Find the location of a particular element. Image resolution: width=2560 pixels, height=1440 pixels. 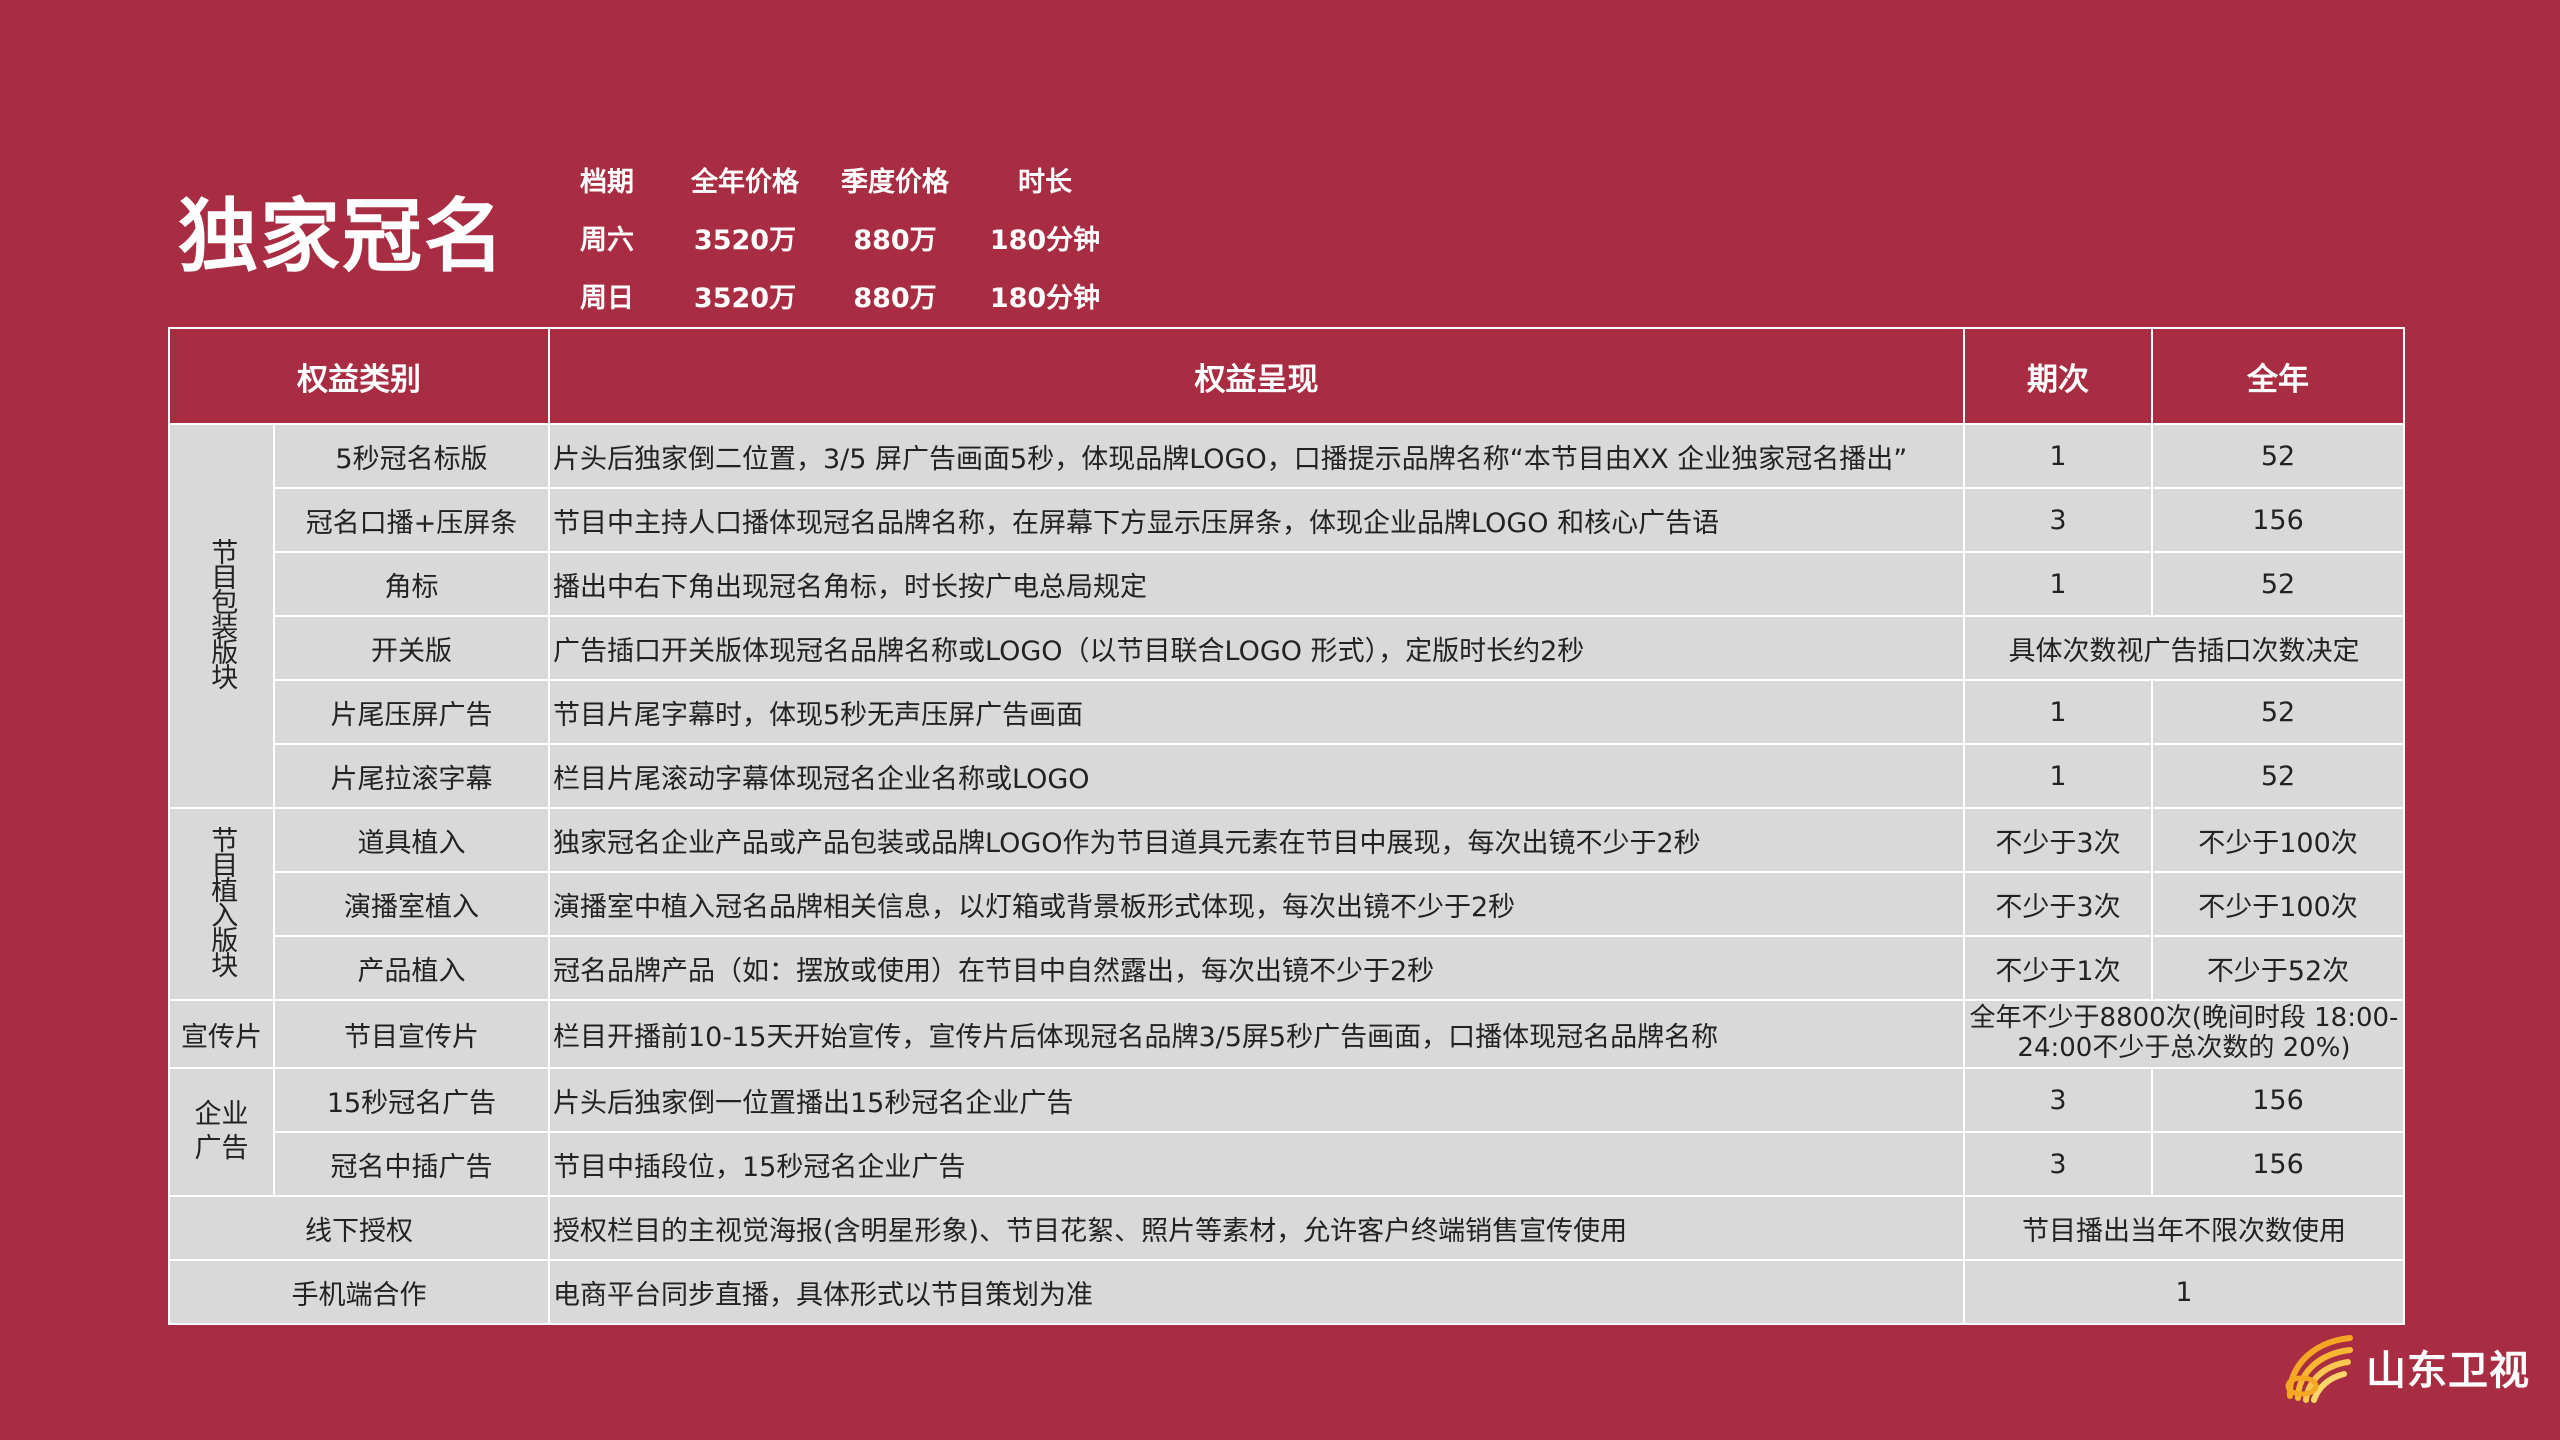

item-description: 冠名品牌产品（如：摆放或使用）在节目中自然露出，每次出镜不少于2秒 is located at coordinates (1256, 968).